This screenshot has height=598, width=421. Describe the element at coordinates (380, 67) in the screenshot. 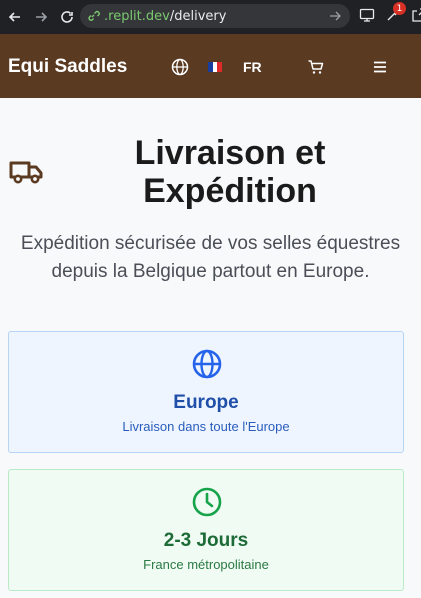

I see `hamburger-menu-icon` at that location.